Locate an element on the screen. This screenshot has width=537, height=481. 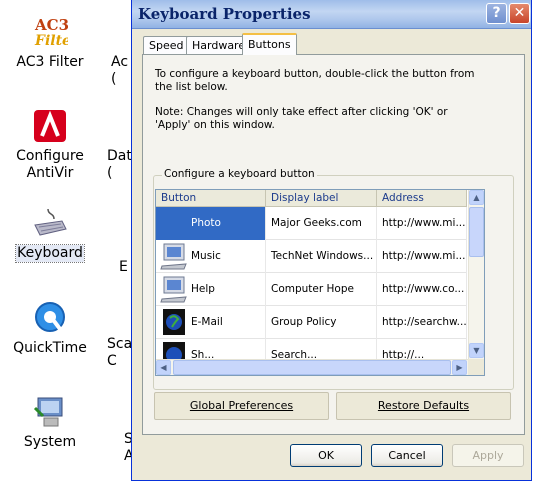
cp-item-label: QuickTime is located at coordinates (50, 348).